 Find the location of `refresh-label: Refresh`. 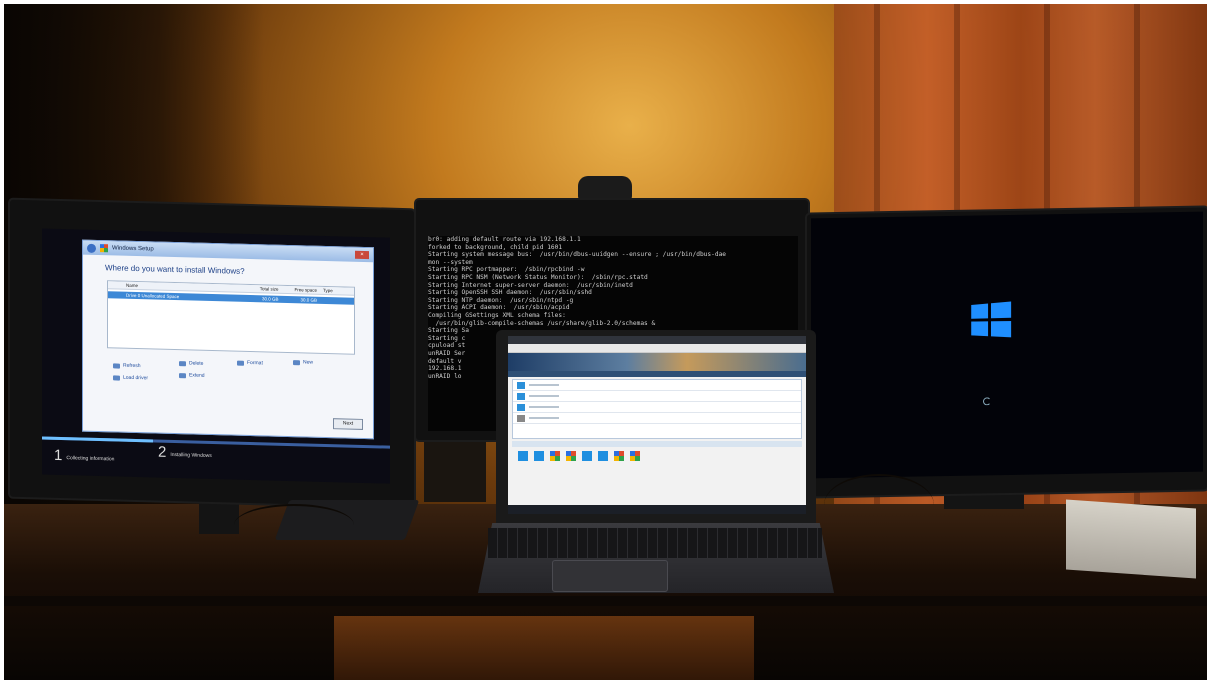

refresh-label: Refresh is located at coordinates (132, 366).